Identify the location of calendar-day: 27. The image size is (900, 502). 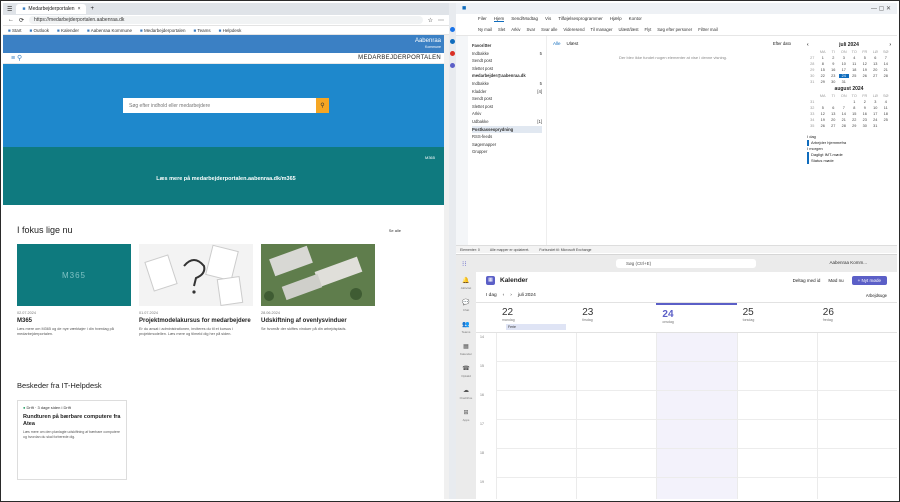
(833, 126).